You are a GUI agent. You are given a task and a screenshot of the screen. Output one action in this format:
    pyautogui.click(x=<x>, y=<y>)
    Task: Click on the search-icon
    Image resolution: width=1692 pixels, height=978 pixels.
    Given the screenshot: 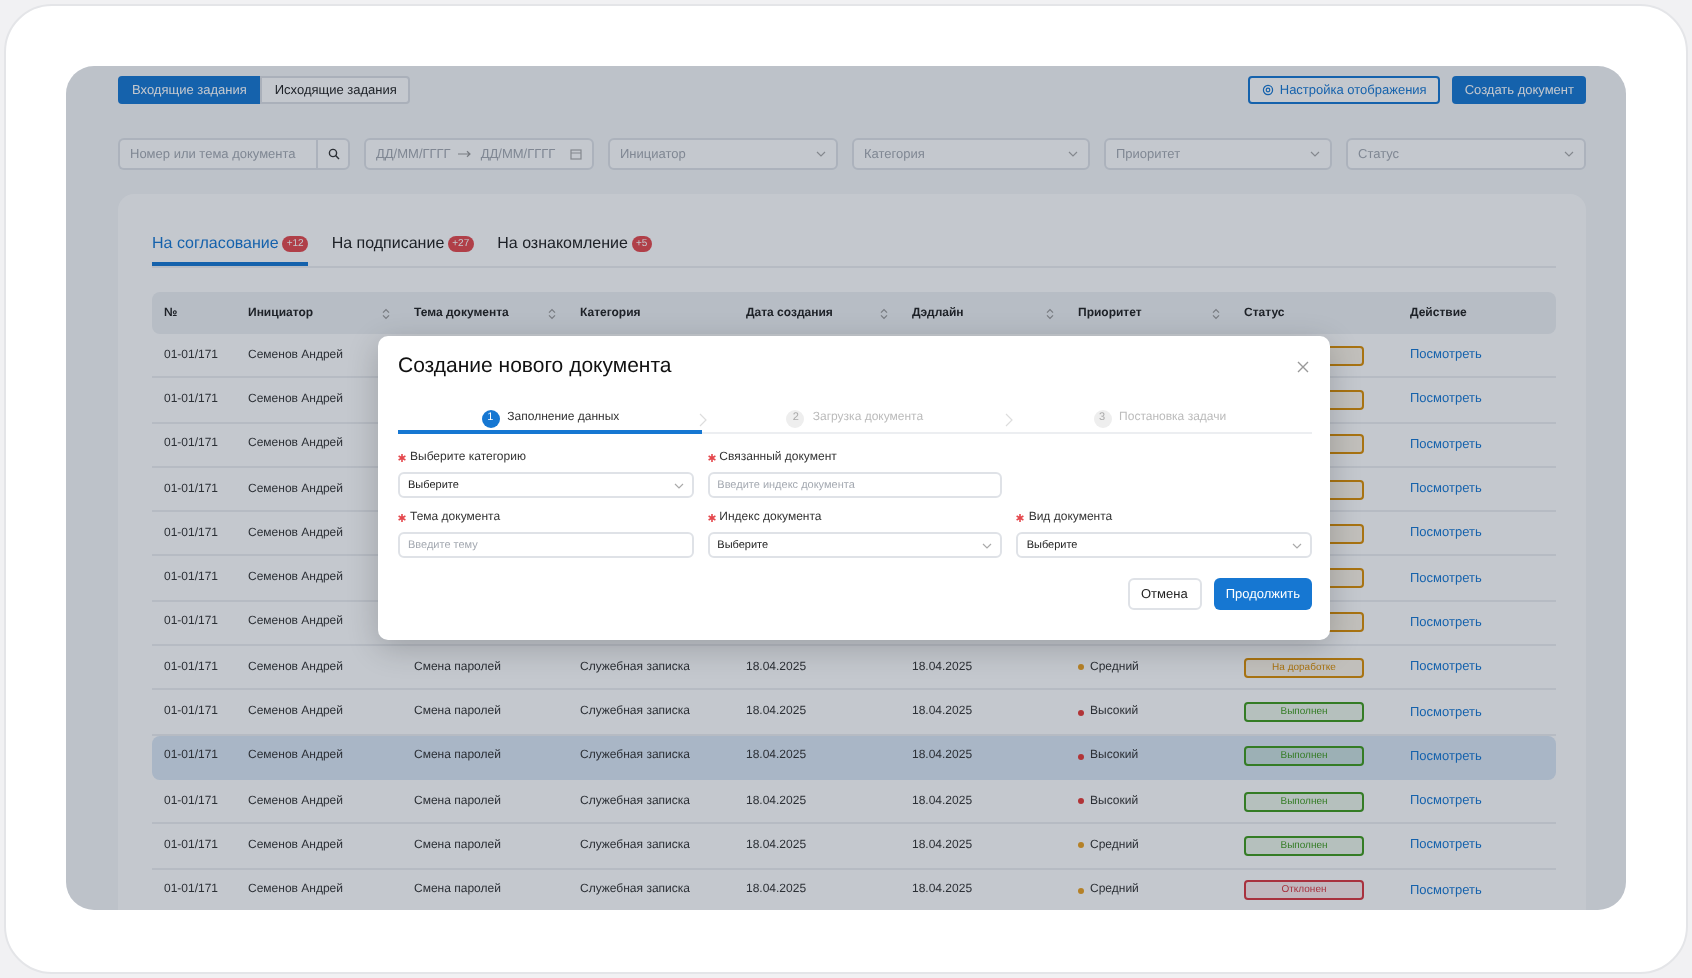 What is the action you would take?
    pyautogui.click(x=333, y=154)
    